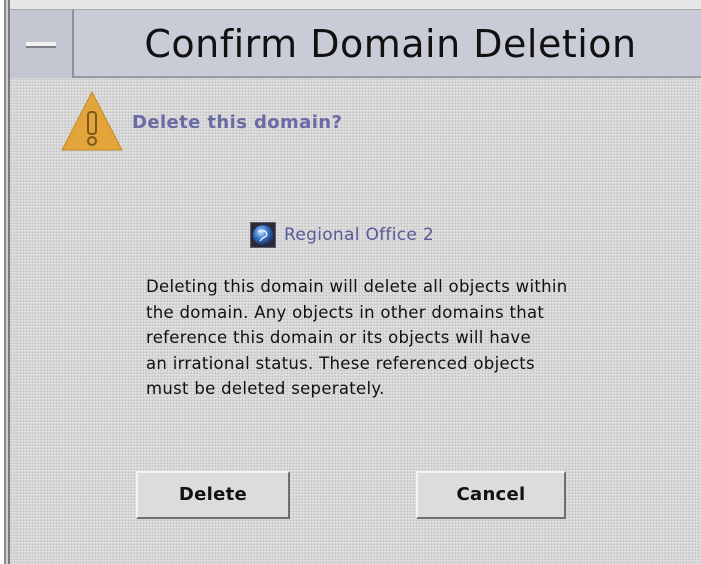  I want to click on message-line: must be deleted seperately., so click(265, 388).